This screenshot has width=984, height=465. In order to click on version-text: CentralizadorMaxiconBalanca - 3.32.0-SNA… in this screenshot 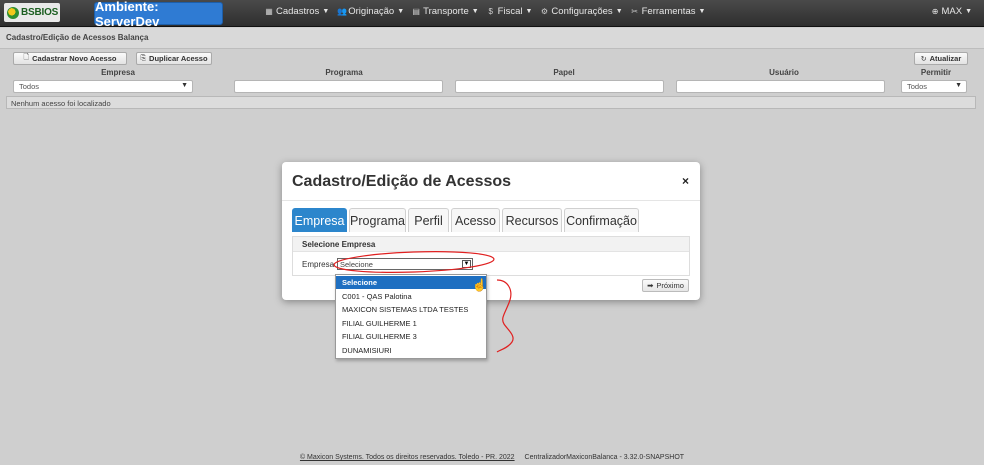, I will do `click(604, 457)`.